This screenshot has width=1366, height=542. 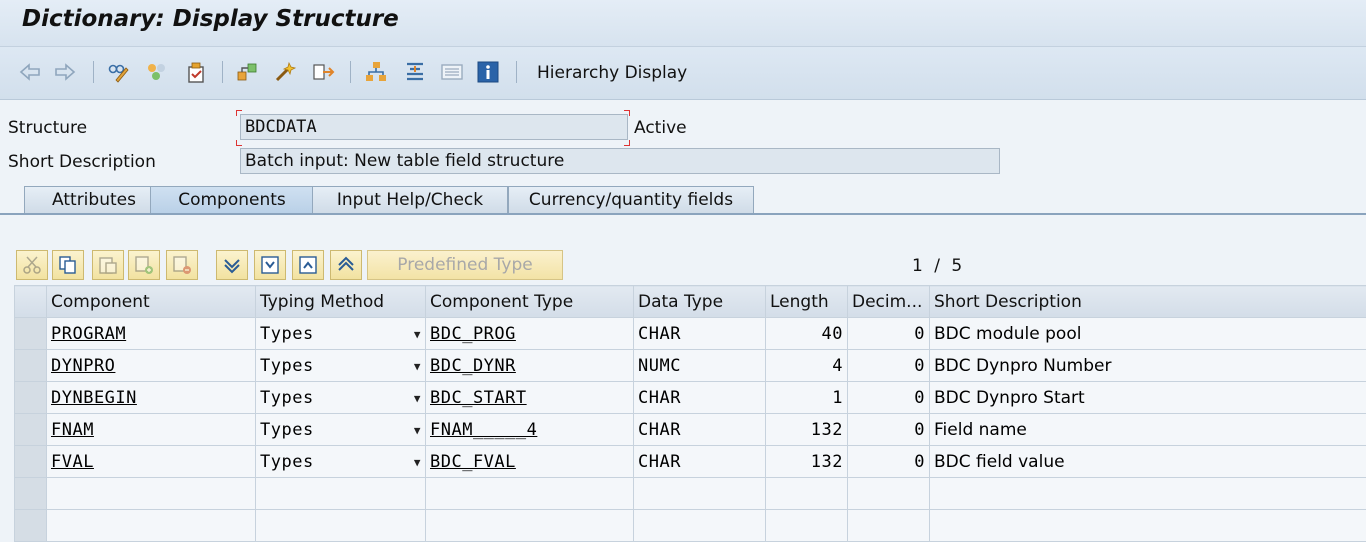 I want to click on component-name: FVAL, so click(x=72, y=462).